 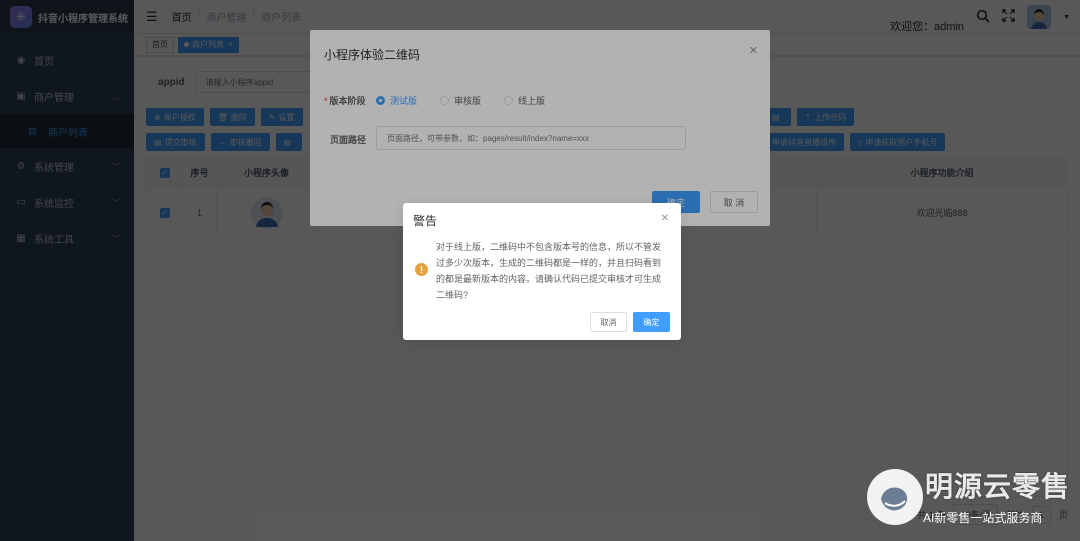 I want to click on watermark: 明源云零售 AI新零售一站式服务商, so click(x=969, y=499).